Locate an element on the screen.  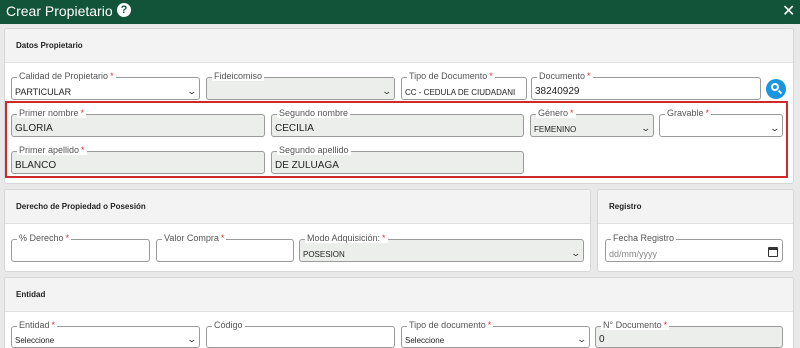
field-label: N° Documento is located at coordinates (632, 325).